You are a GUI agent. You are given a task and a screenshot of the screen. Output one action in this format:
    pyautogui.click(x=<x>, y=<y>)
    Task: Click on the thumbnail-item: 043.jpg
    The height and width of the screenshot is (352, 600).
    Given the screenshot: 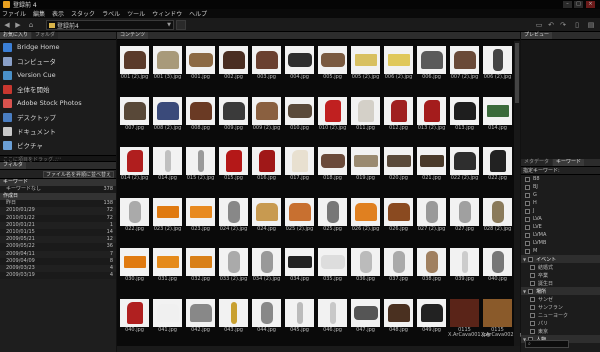 What is the action you would take?
    pyautogui.click(x=233, y=319)
    